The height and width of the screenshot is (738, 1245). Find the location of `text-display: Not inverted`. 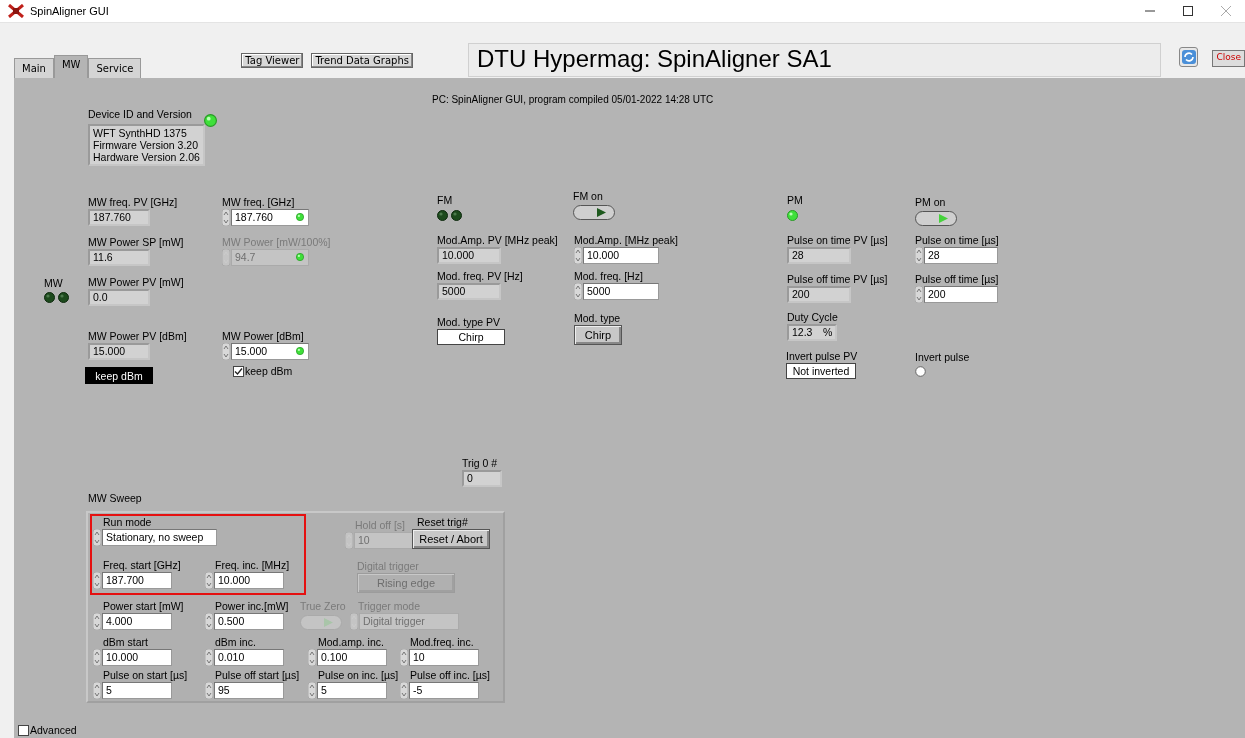

text-display: Not inverted is located at coordinates (821, 371).